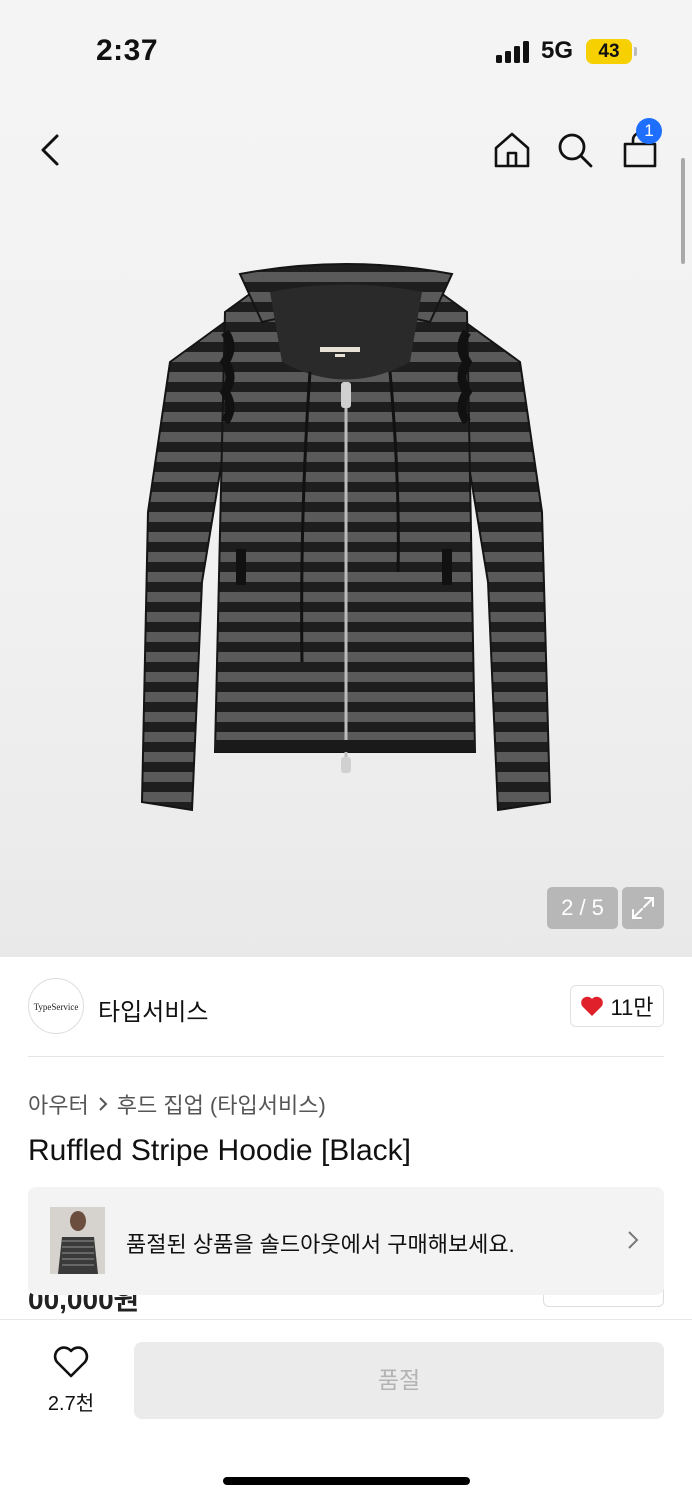 This screenshot has width=692, height=1500. What do you see at coordinates (643, 908) in the screenshot?
I see `expand-icon` at bounding box center [643, 908].